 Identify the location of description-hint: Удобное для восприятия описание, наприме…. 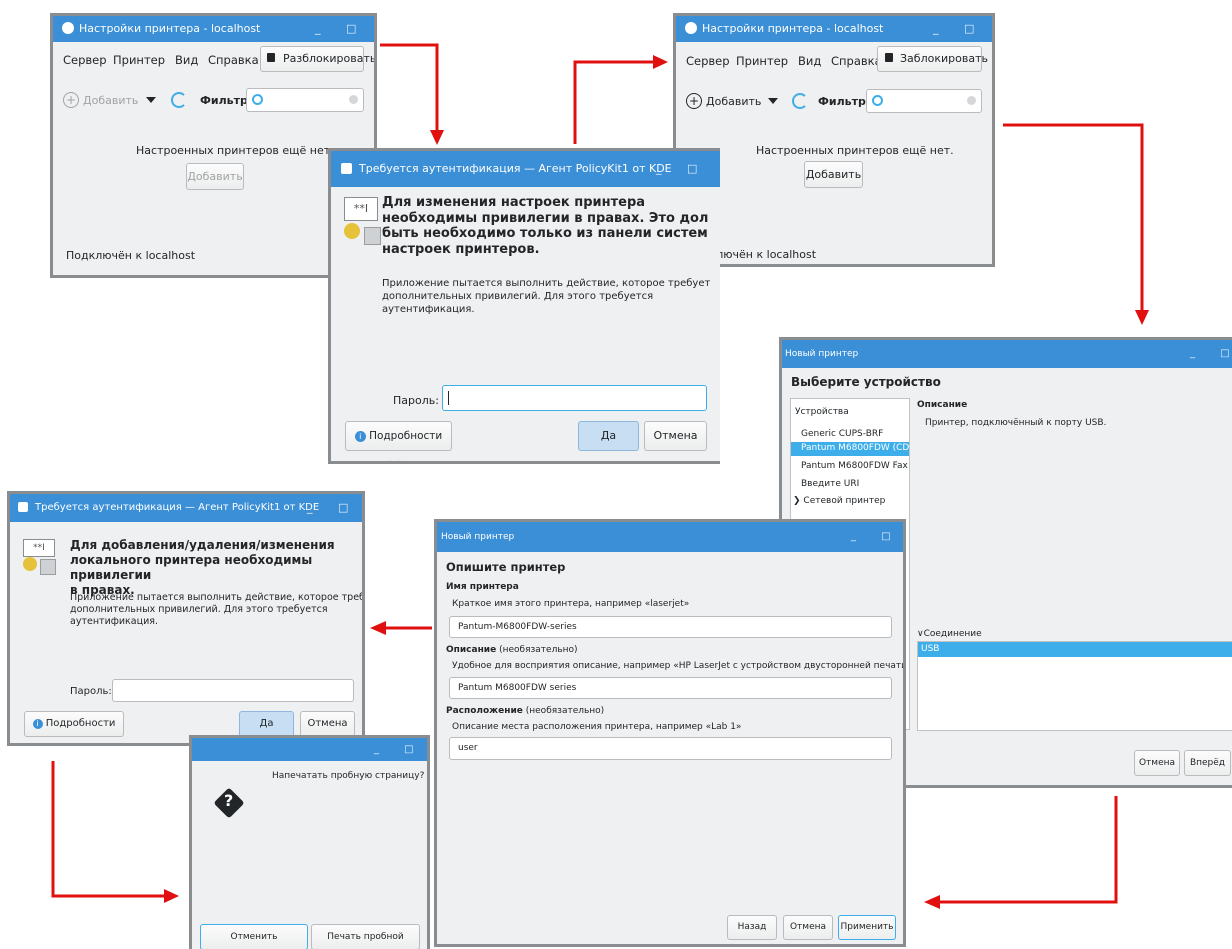
(679, 666).